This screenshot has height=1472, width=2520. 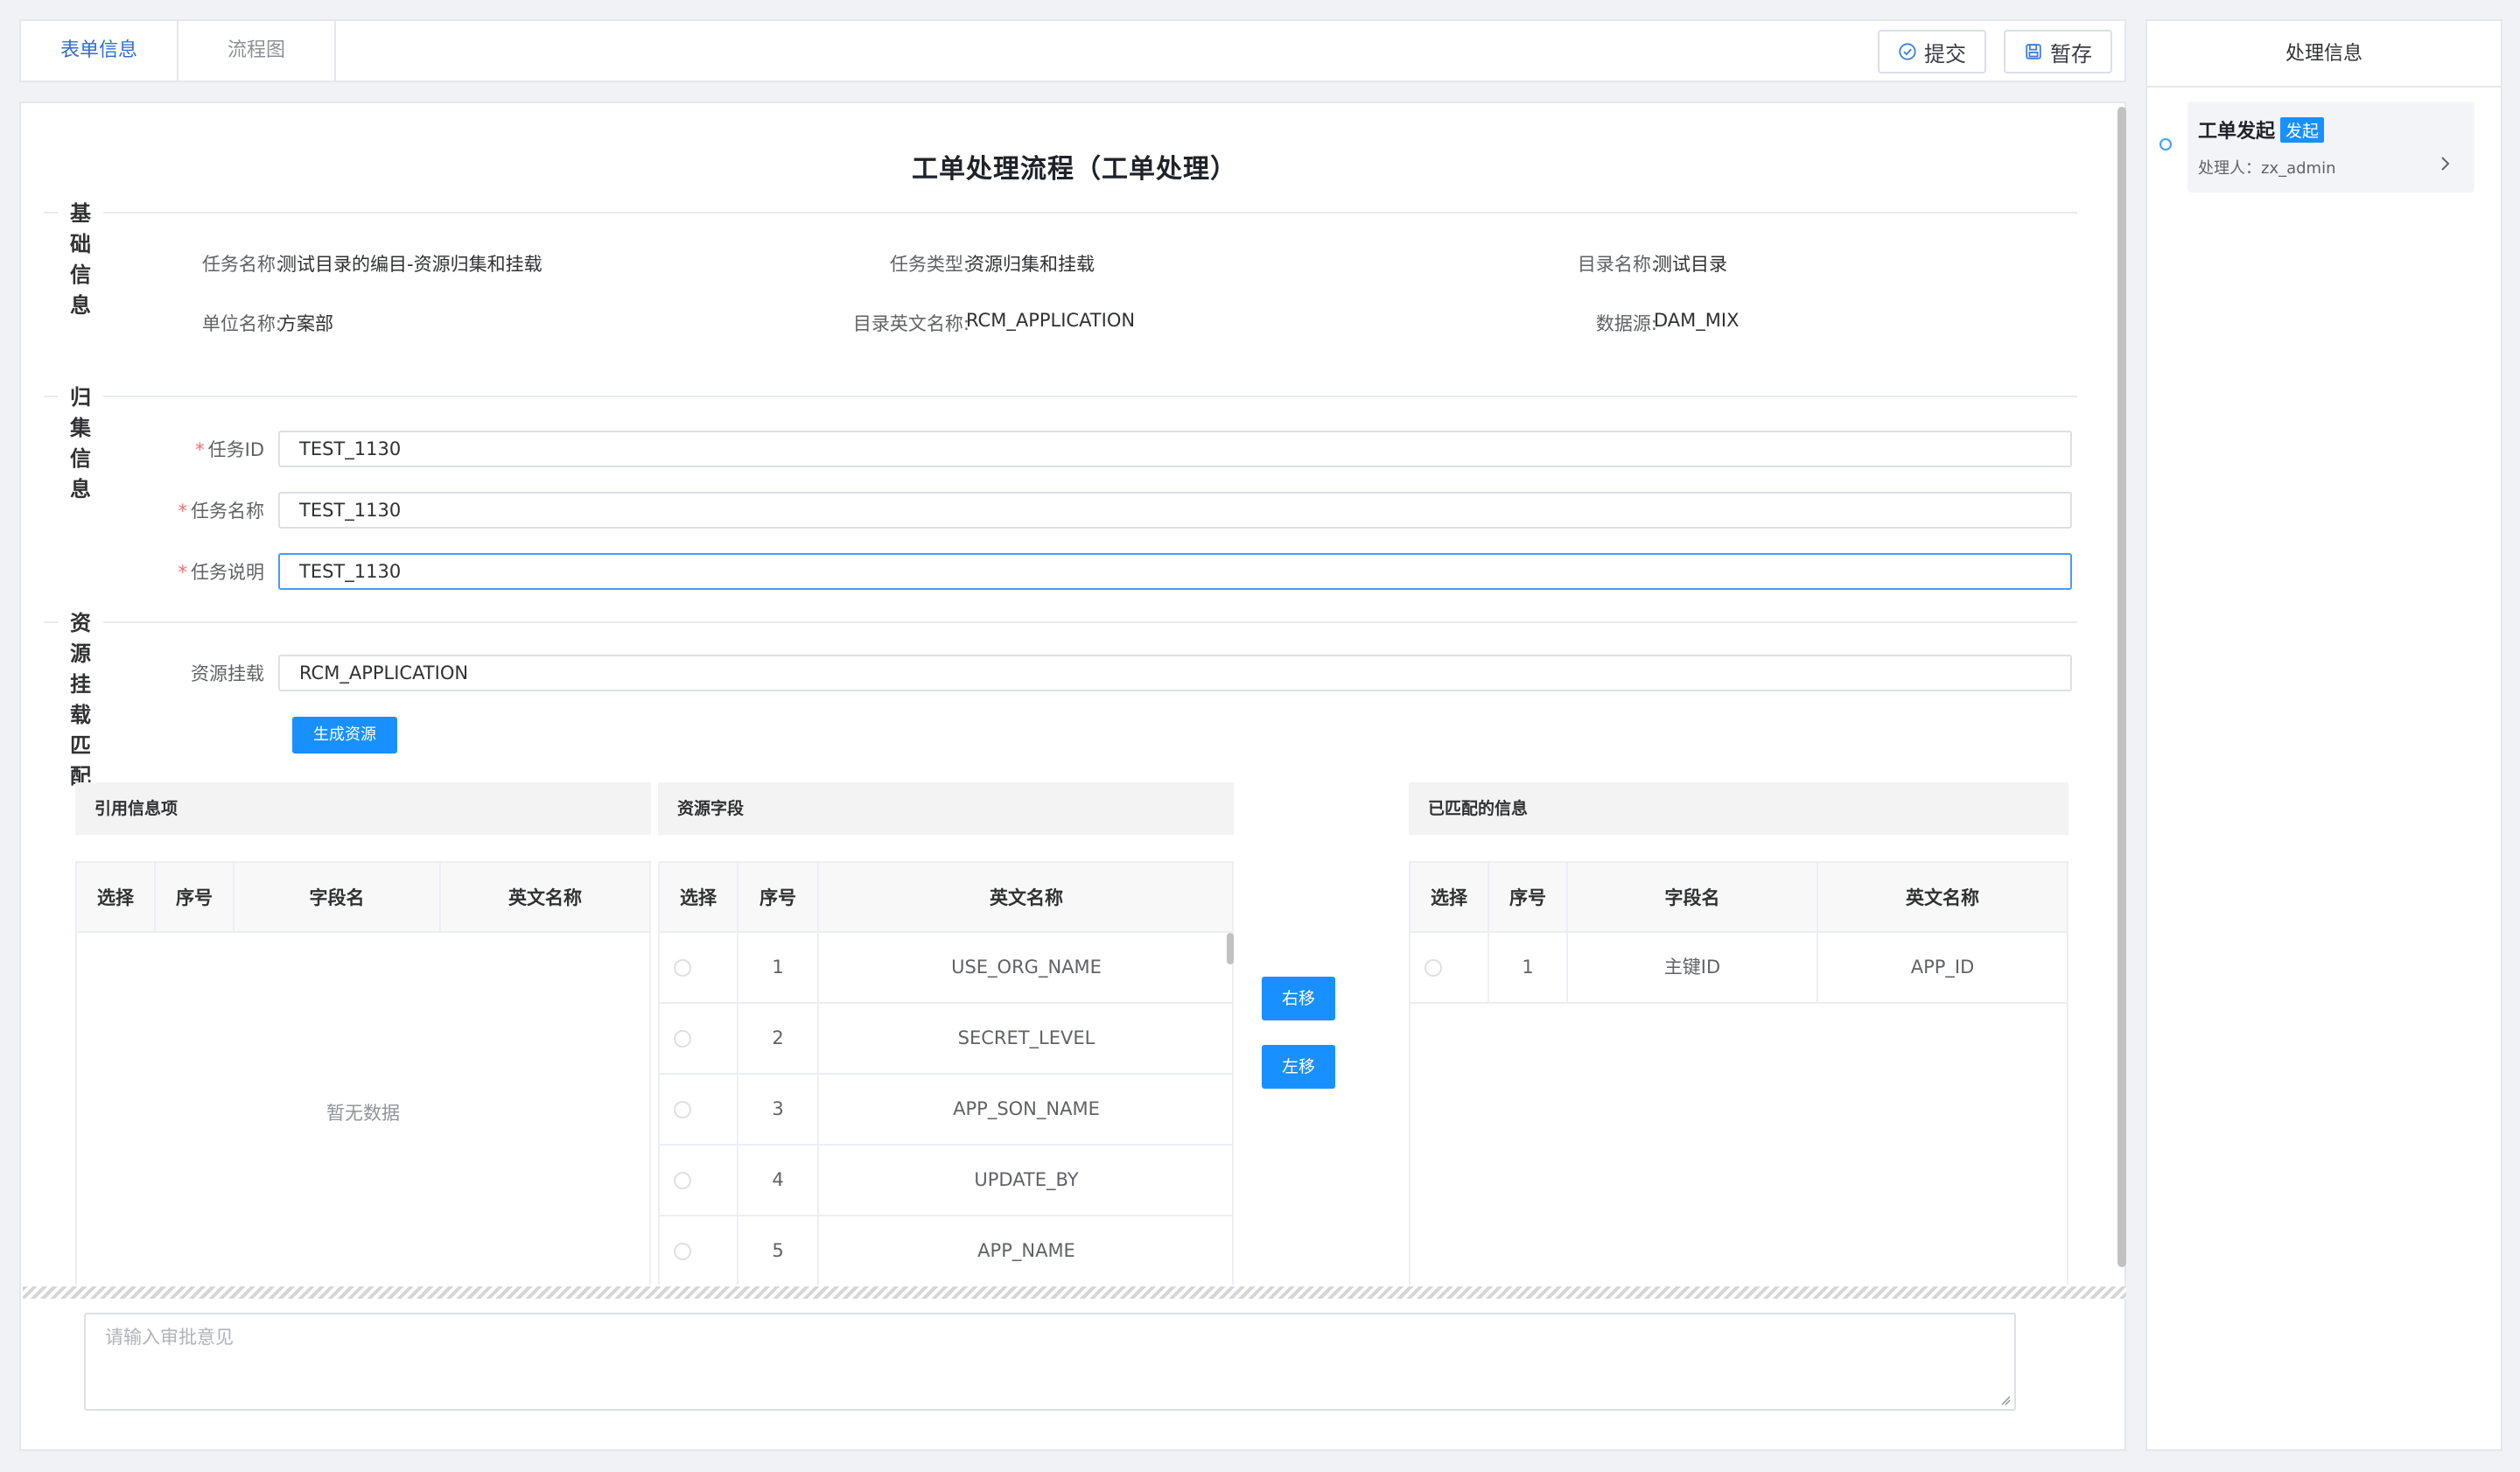 I want to click on move-right-button: 右移, so click(x=1298, y=998).